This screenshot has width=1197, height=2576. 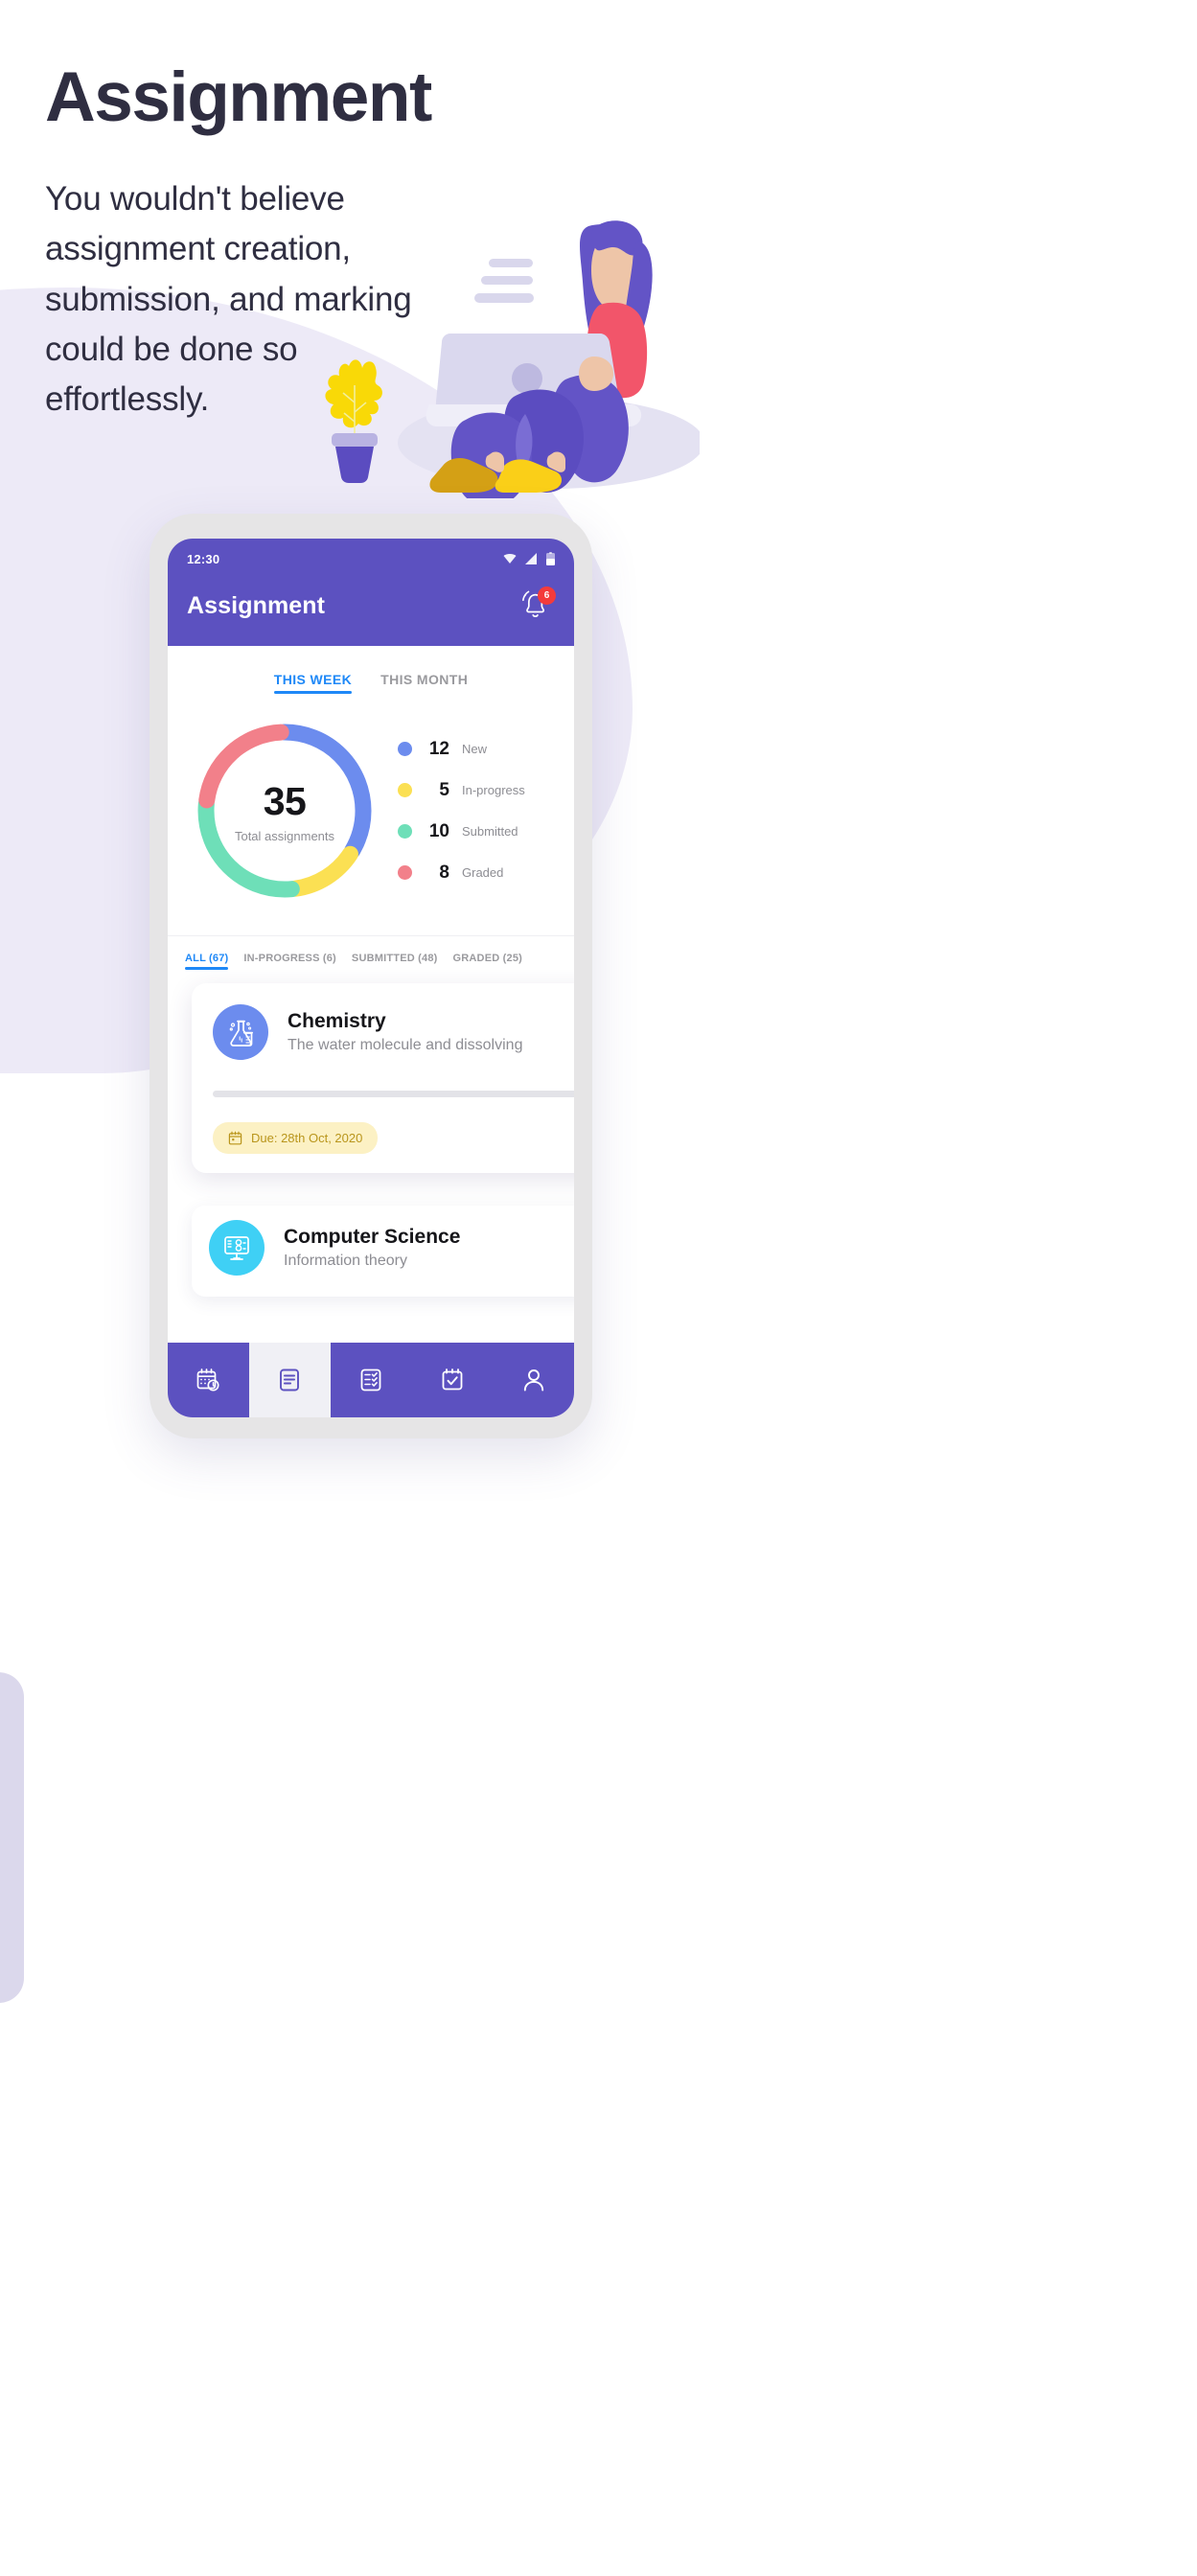 I want to click on progress-bar, so click(x=393, y=1094).